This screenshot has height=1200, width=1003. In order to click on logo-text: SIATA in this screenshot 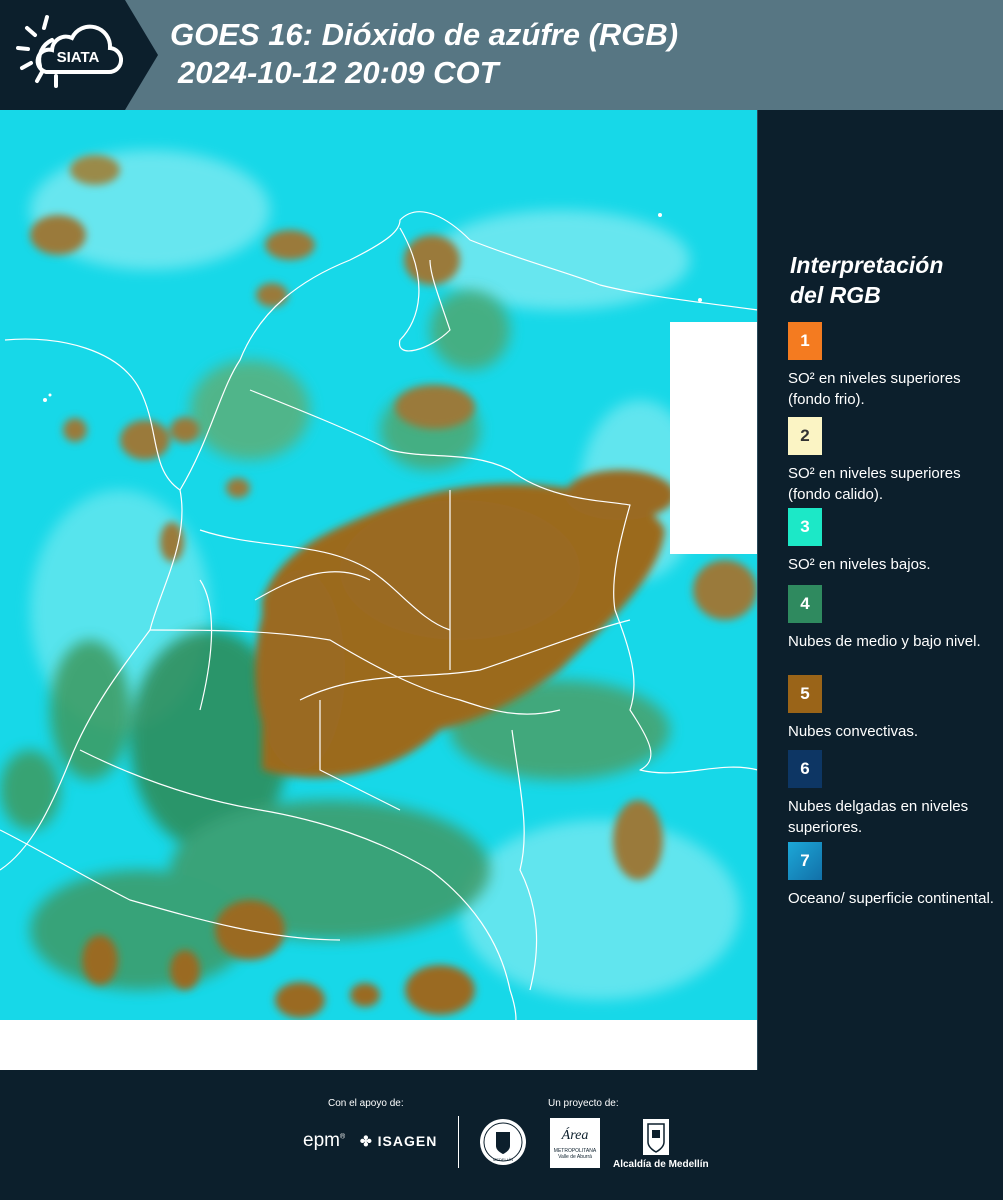, I will do `click(78, 57)`.